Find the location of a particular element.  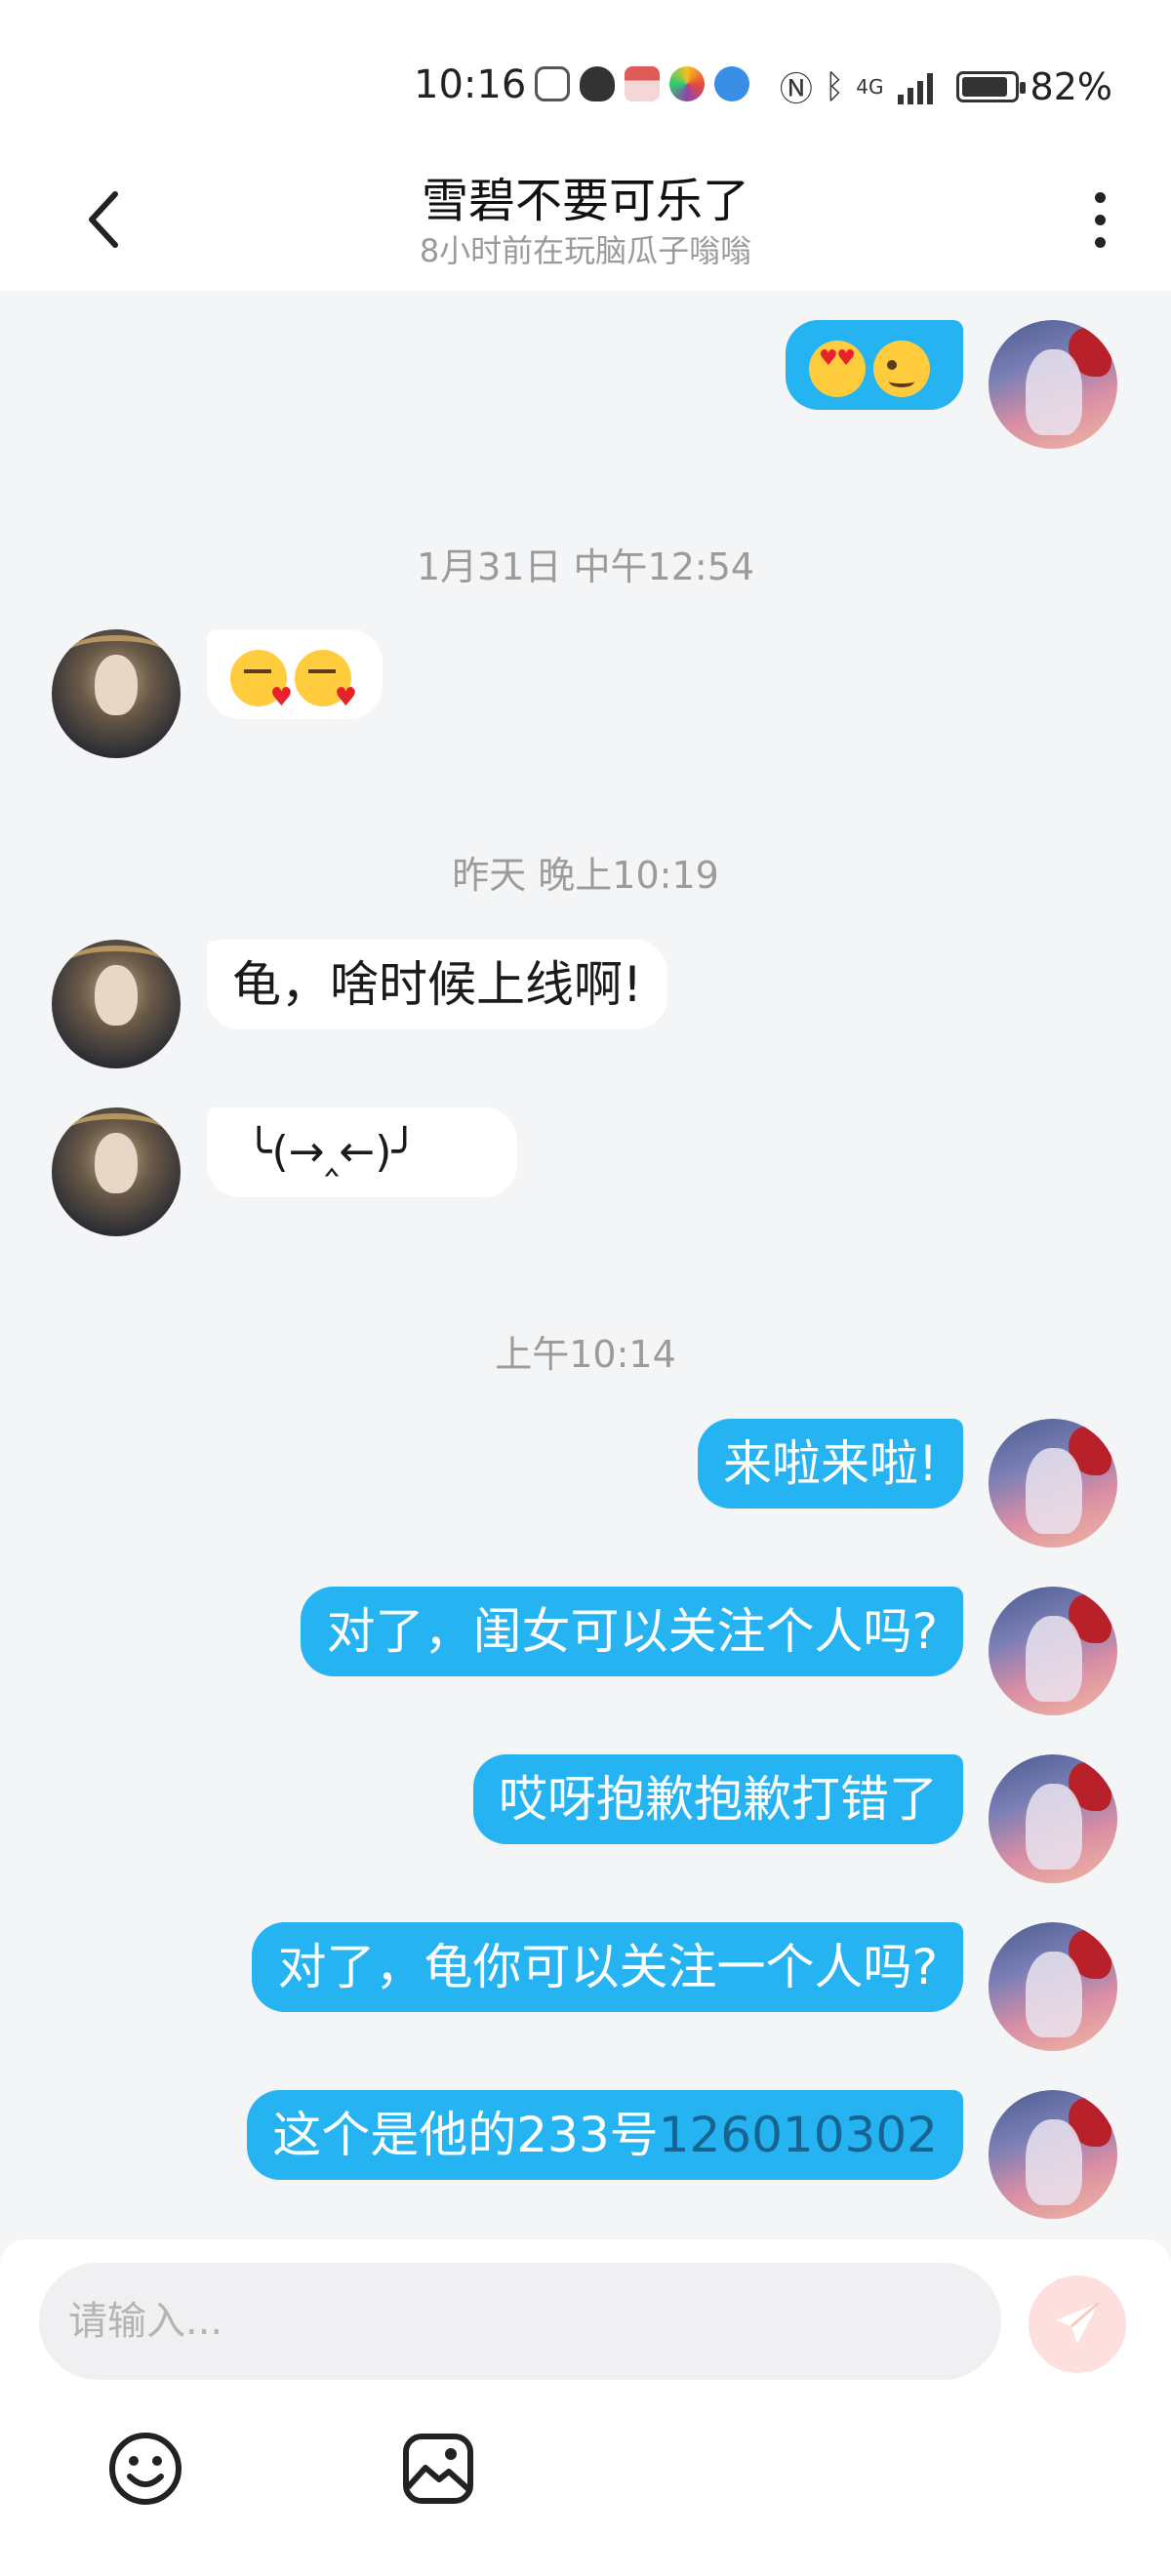

message-bubble-outgoing: 来啦来啦! is located at coordinates (830, 1464).